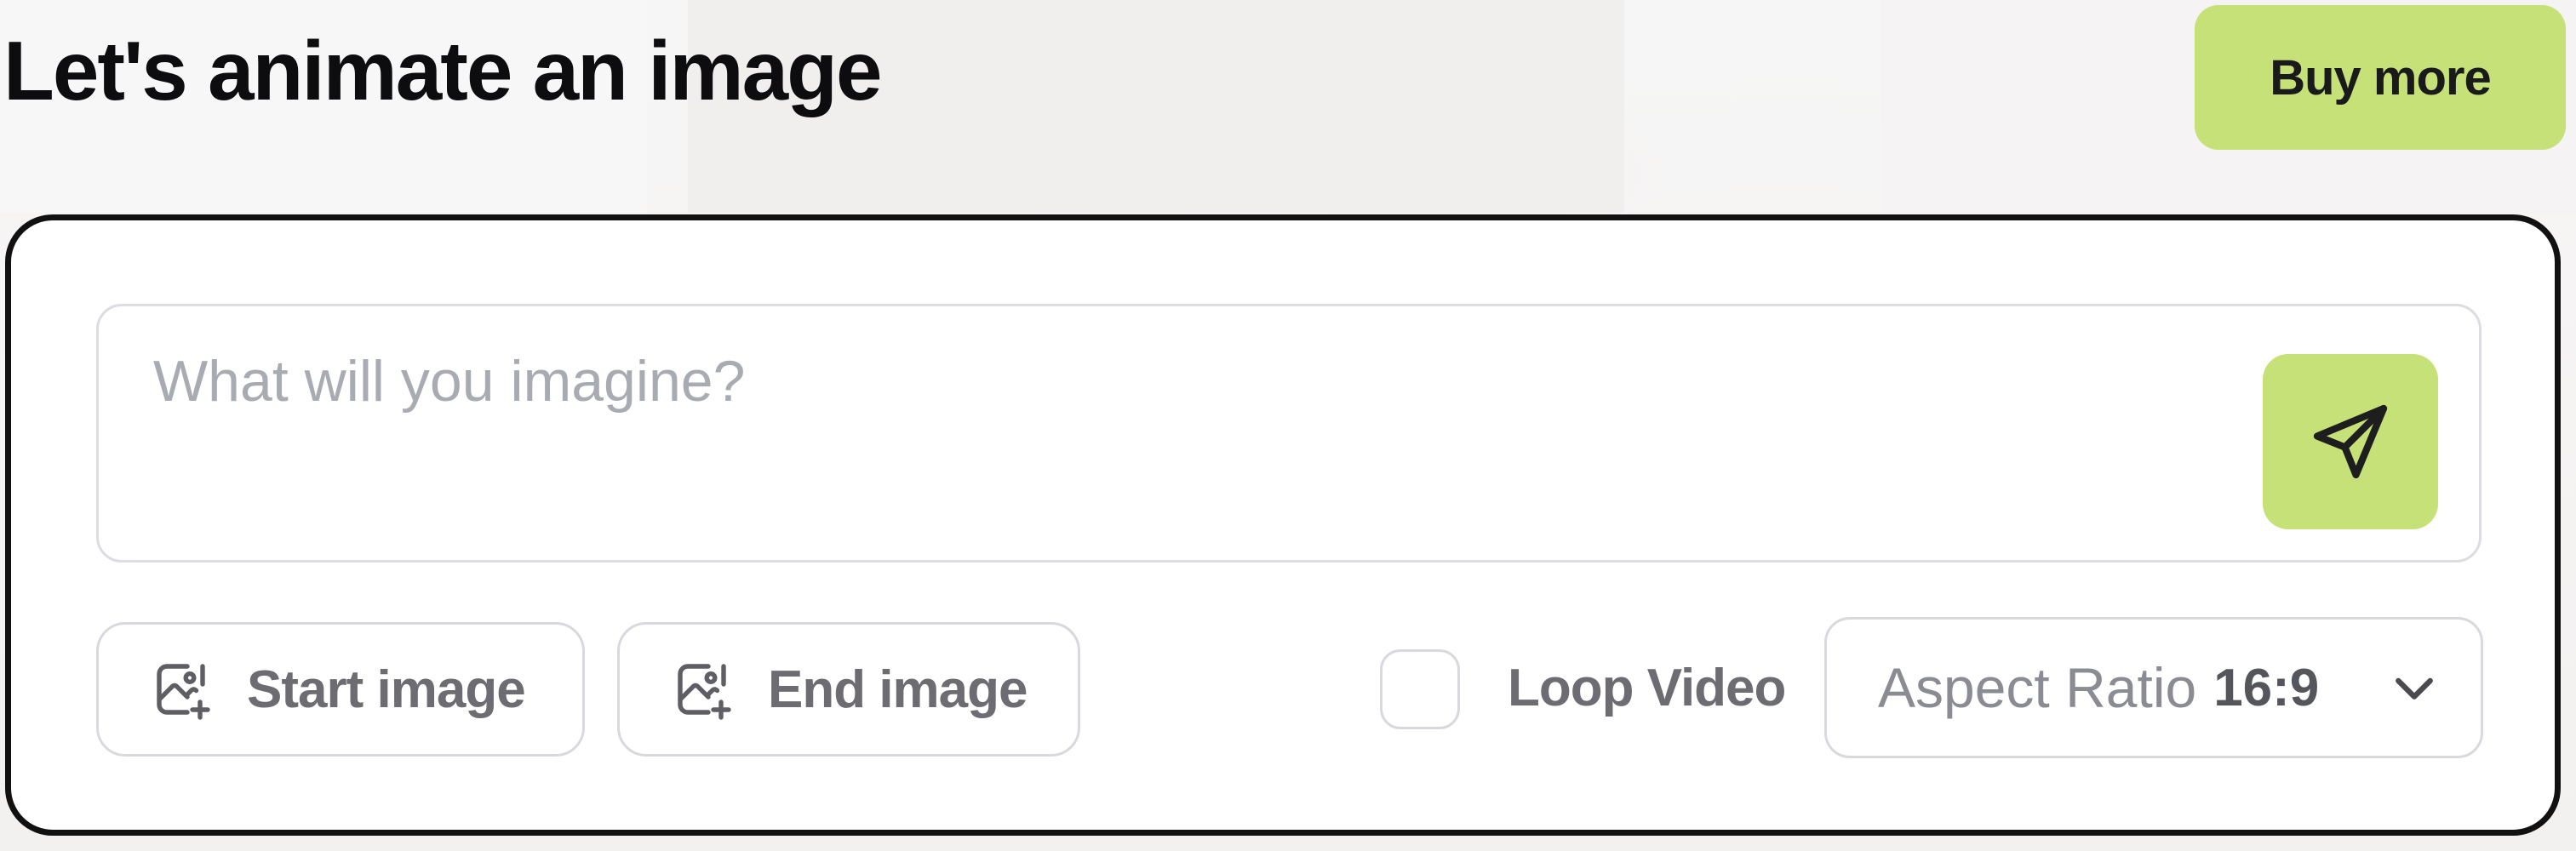  I want to click on start-image-button: Start image, so click(340, 689).